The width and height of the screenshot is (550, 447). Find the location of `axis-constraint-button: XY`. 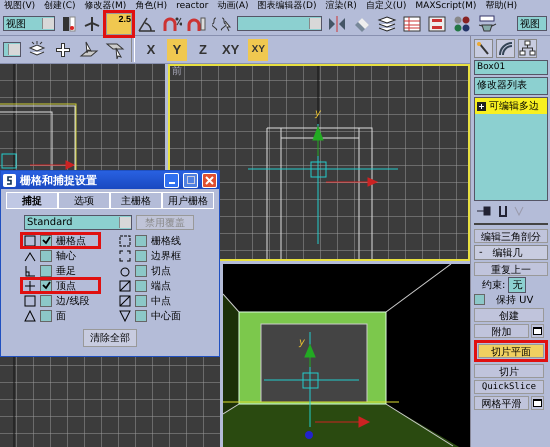

axis-constraint-button: XY is located at coordinates (230, 49).